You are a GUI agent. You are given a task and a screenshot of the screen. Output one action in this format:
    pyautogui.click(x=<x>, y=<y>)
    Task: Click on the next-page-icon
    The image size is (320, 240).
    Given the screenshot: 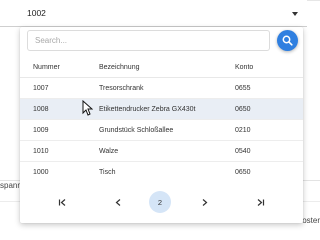 What is the action you would take?
    pyautogui.click(x=204, y=202)
    